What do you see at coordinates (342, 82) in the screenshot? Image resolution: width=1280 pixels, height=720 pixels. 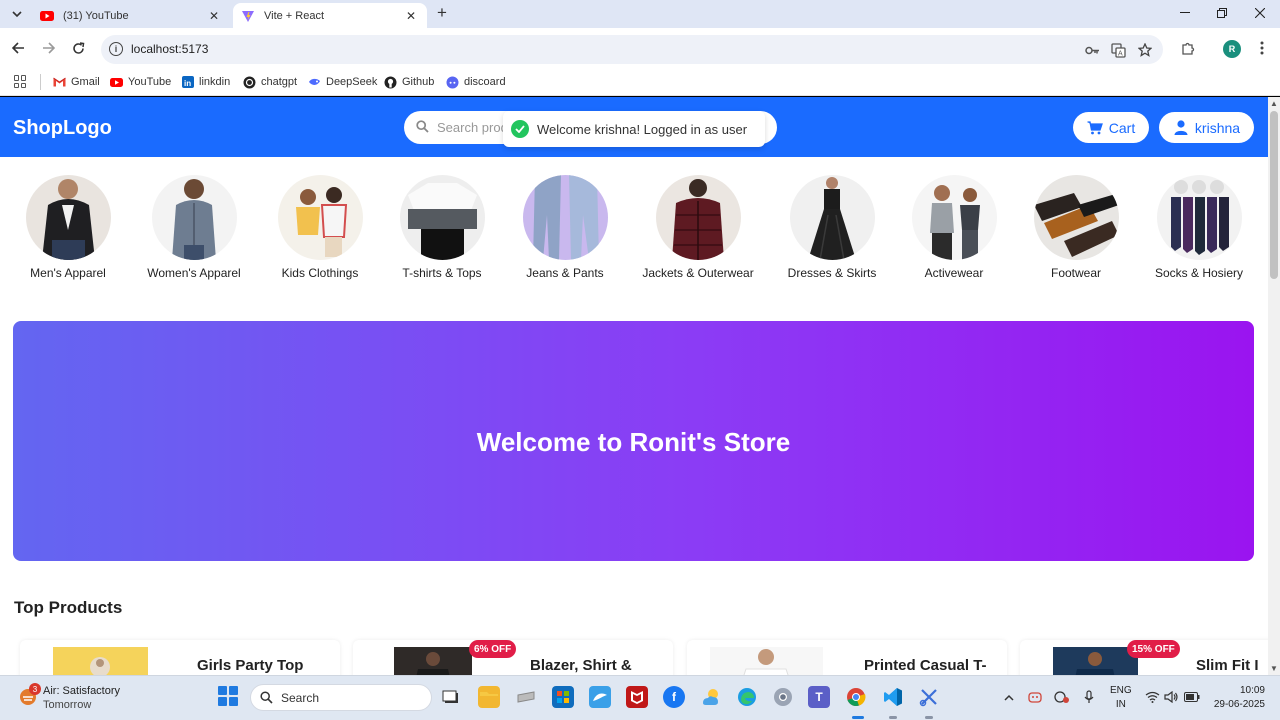 I see `bookmark-deepseek: DeepSeek` at bounding box center [342, 82].